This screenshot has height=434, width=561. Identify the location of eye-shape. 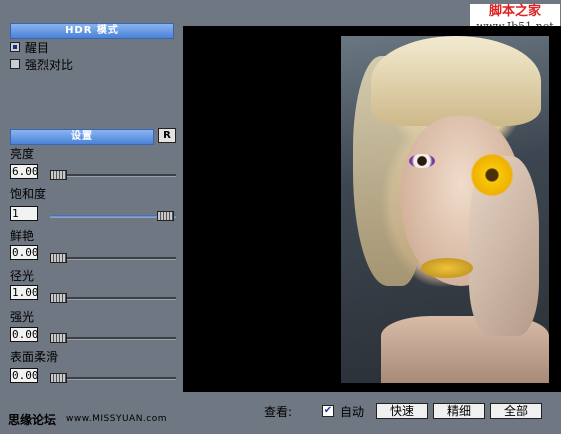
(422, 161).